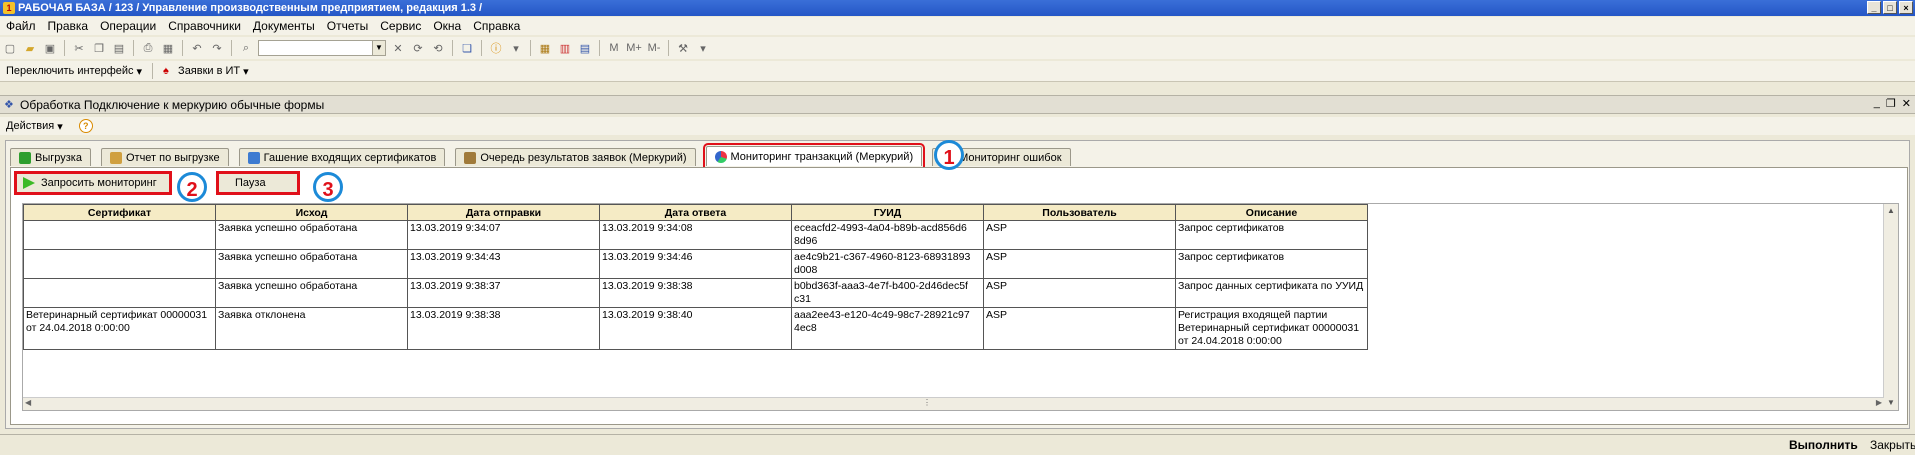  What do you see at coordinates (614, 48) in the screenshot?
I see `memory-m-icon: M` at bounding box center [614, 48].